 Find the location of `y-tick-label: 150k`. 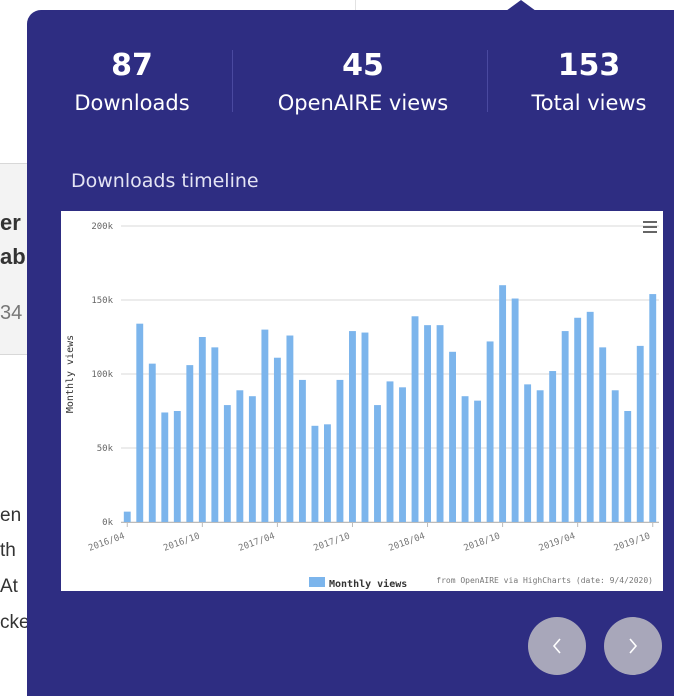

y-tick-label: 150k is located at coordinates (102, 301).